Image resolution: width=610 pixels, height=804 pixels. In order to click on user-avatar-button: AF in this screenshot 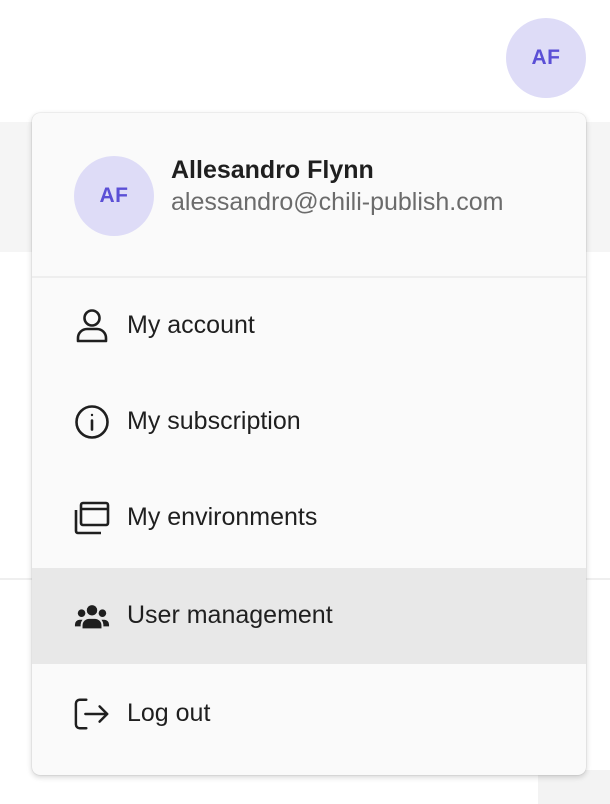, I will do `click(546, 58)`.